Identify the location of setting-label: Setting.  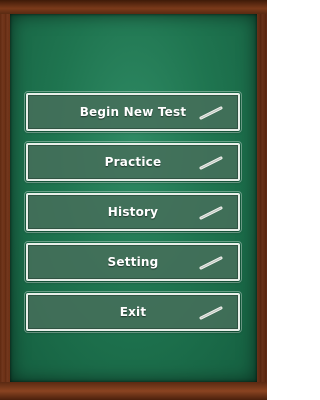
(133, 262).